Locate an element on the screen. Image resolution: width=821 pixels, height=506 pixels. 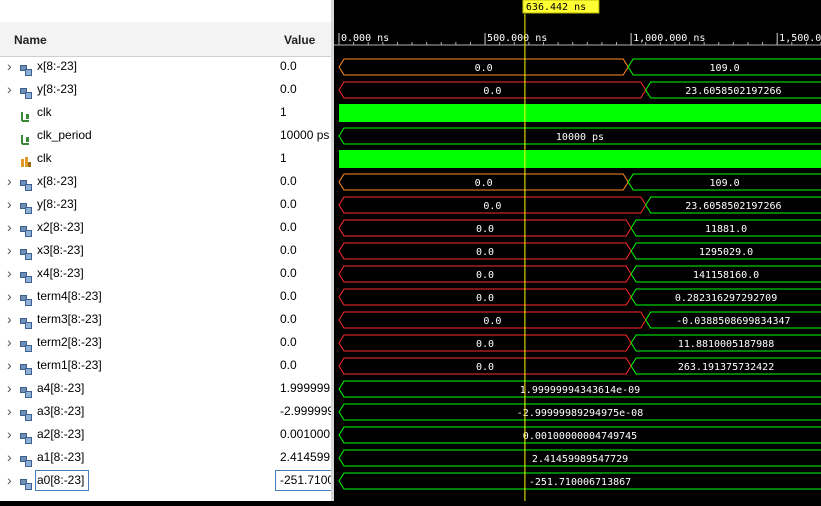
waveform-row: 2.41459989547729 is located at coordinates (579, 458).